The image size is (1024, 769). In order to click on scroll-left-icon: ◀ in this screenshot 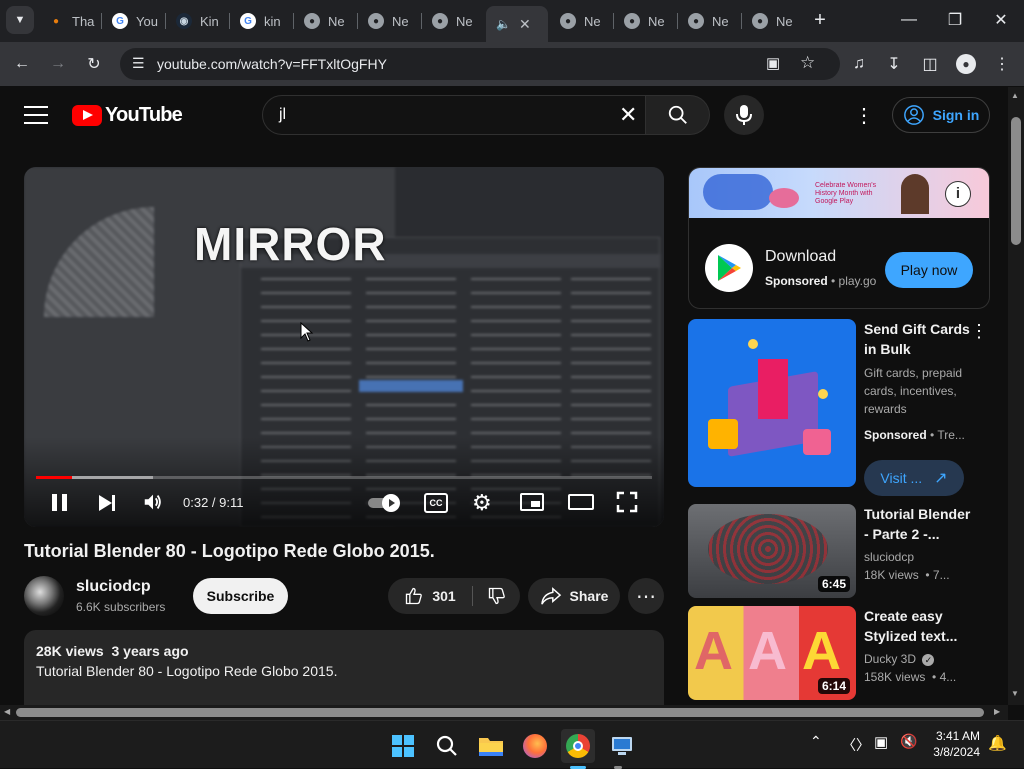, I will do `click(7, 711)`.